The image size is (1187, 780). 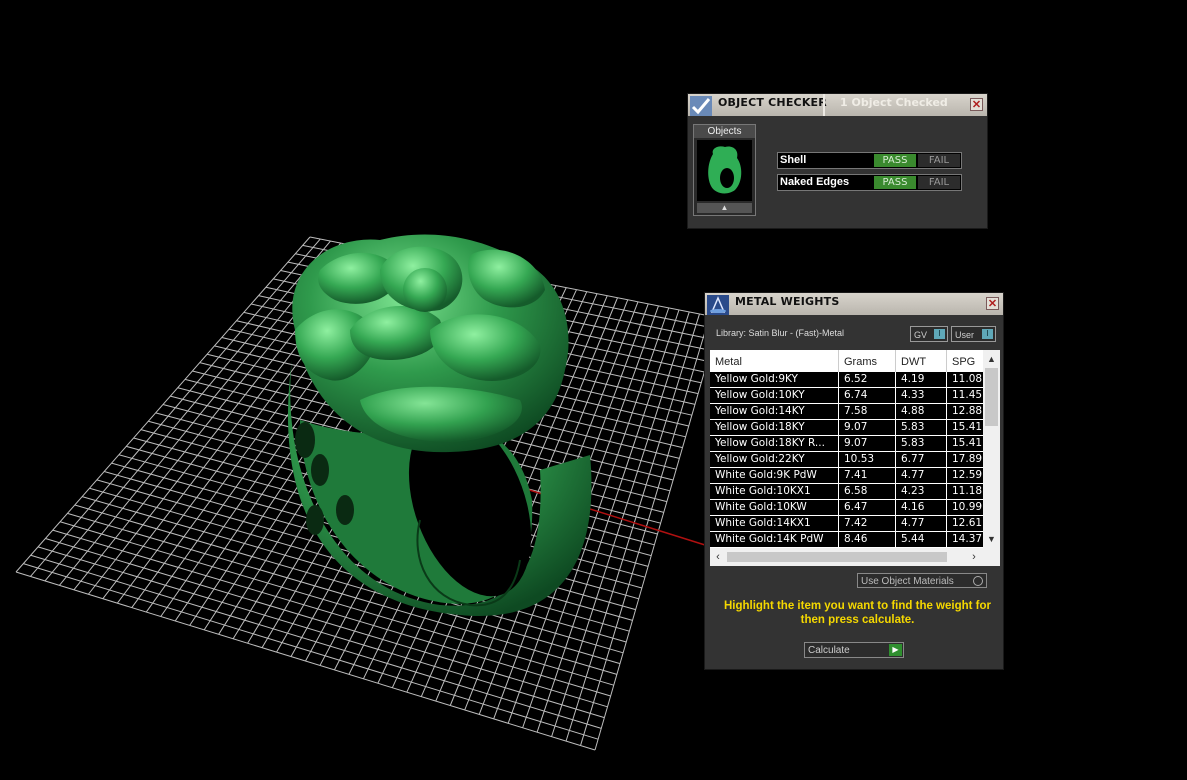 I want to click on table-row: Yellow Gold:22KY 10.53 6.77 17.89, so click(x=846, y=460).